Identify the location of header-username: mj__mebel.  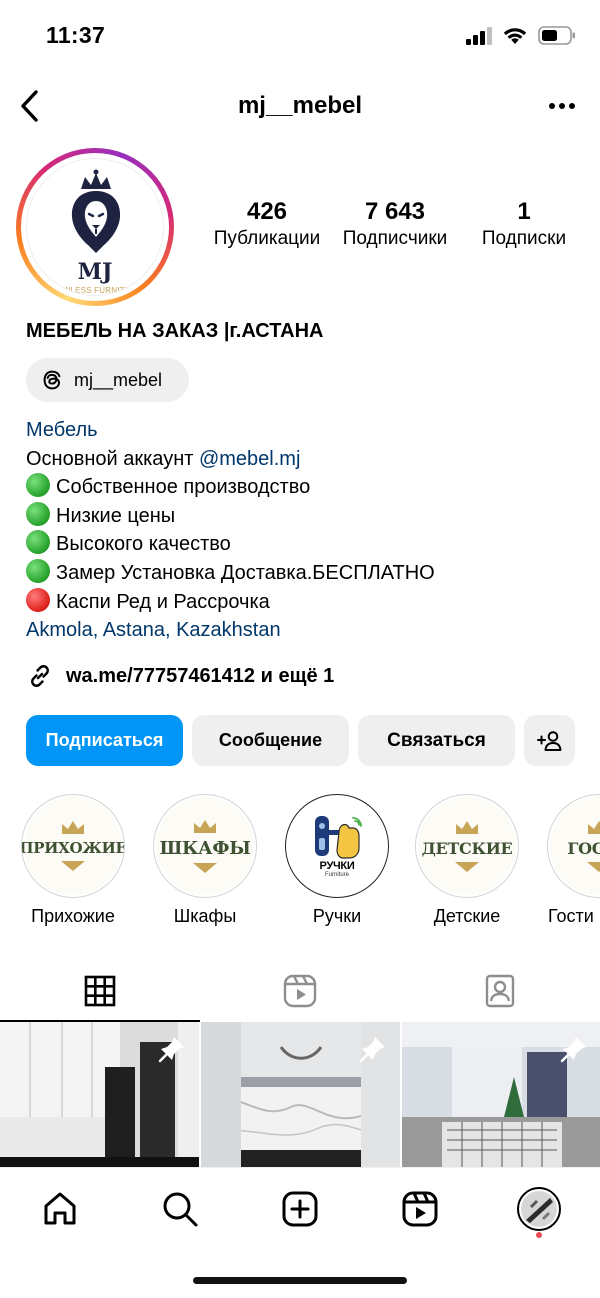
(300, 105).